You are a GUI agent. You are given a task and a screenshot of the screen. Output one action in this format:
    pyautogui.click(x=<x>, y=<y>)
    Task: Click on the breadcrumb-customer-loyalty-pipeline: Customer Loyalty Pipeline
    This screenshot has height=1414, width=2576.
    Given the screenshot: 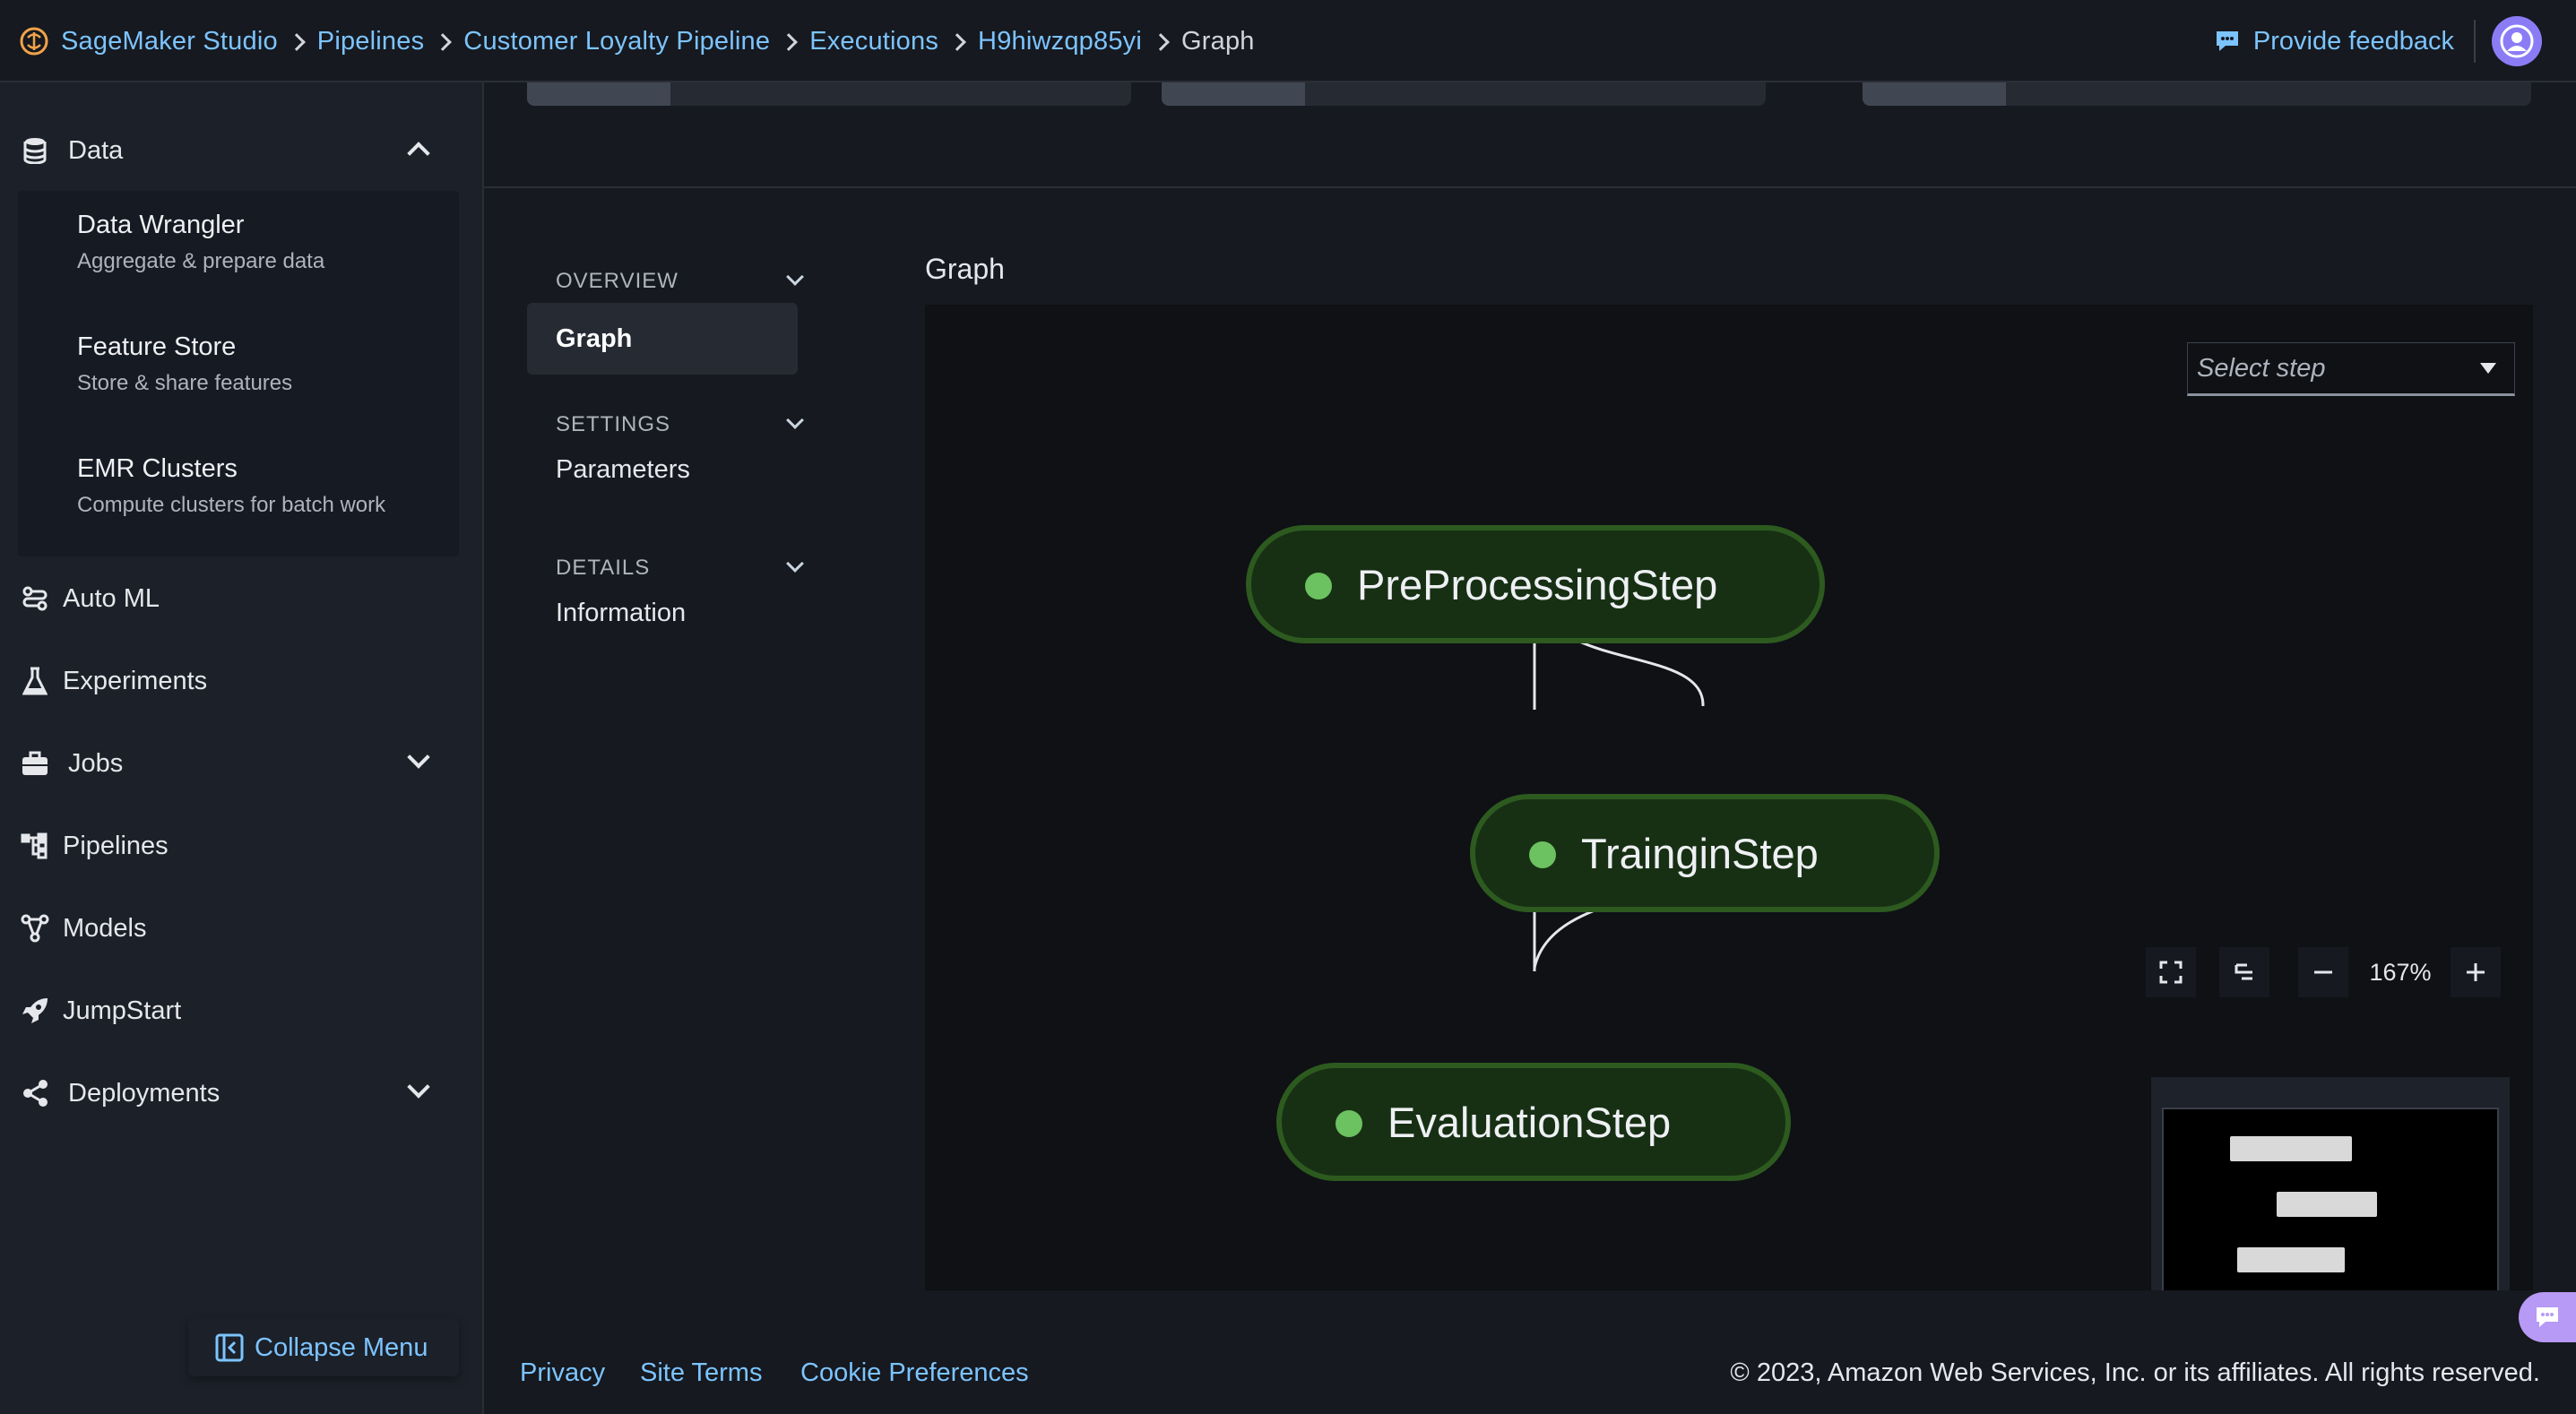 What is the action you would take?
    pyautogui.click(x=616, y=41)
    